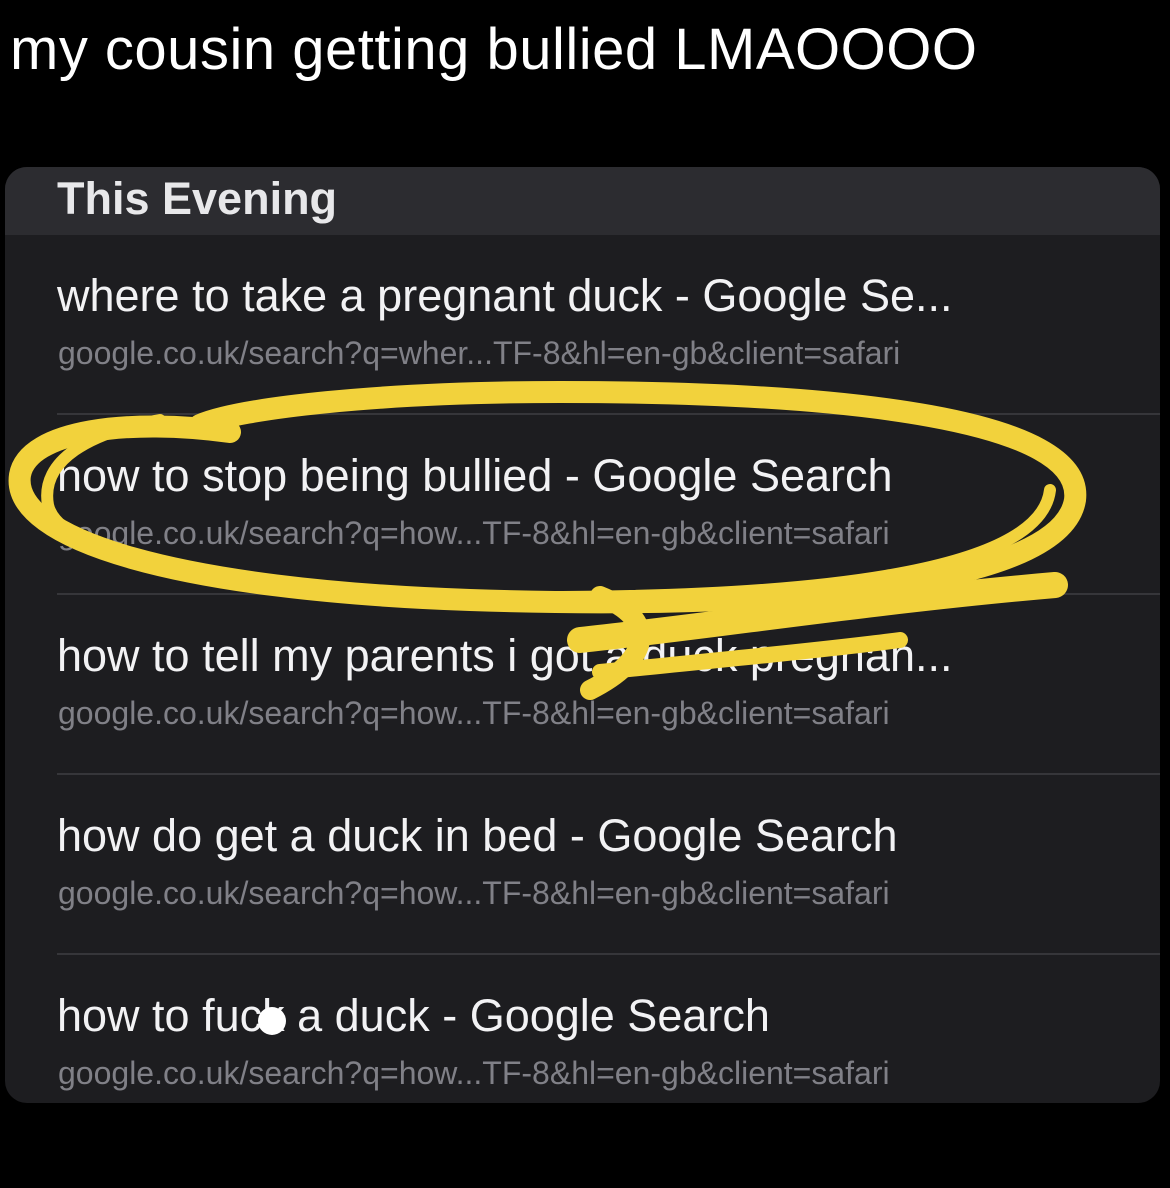 The width and height of the screenshot is (1170, 1188). I want to click on history-item-title: how do get a duck in bed - Google Search, so click(477, 835).